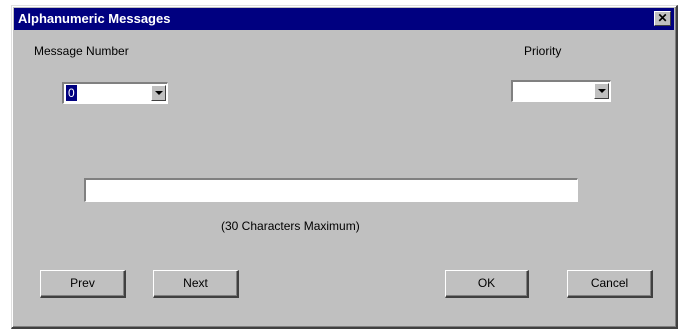  I want to click on priority-dropdown, so click(561, 91).